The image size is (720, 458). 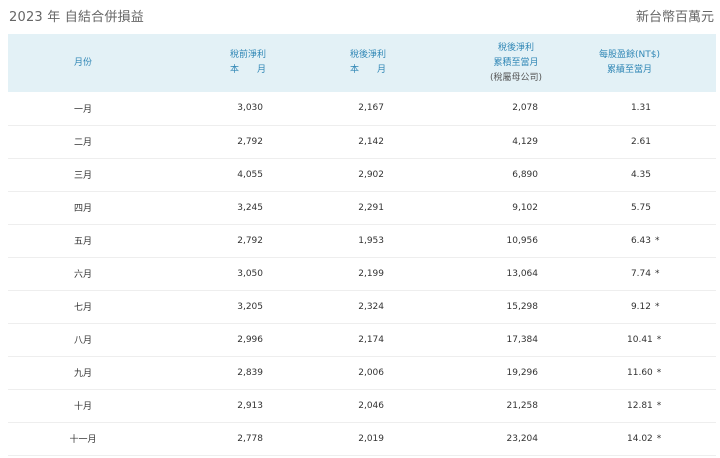 I want to click on cell-aftertax: 2,174, so click(x=371, y=339).